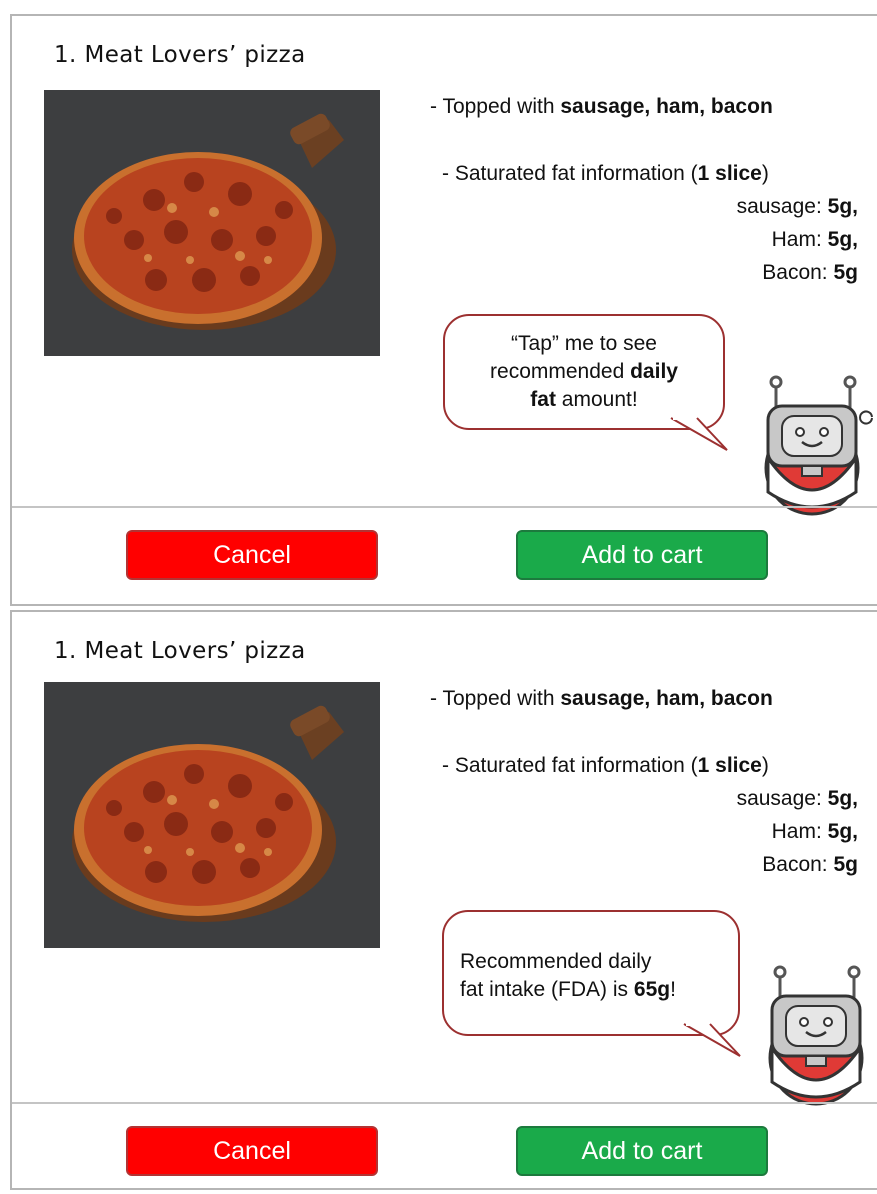  What do you see at coordinates (654, 371) in the screenshot?
I see `bubble-bold-text: daily` at bounding box center [654, 371].